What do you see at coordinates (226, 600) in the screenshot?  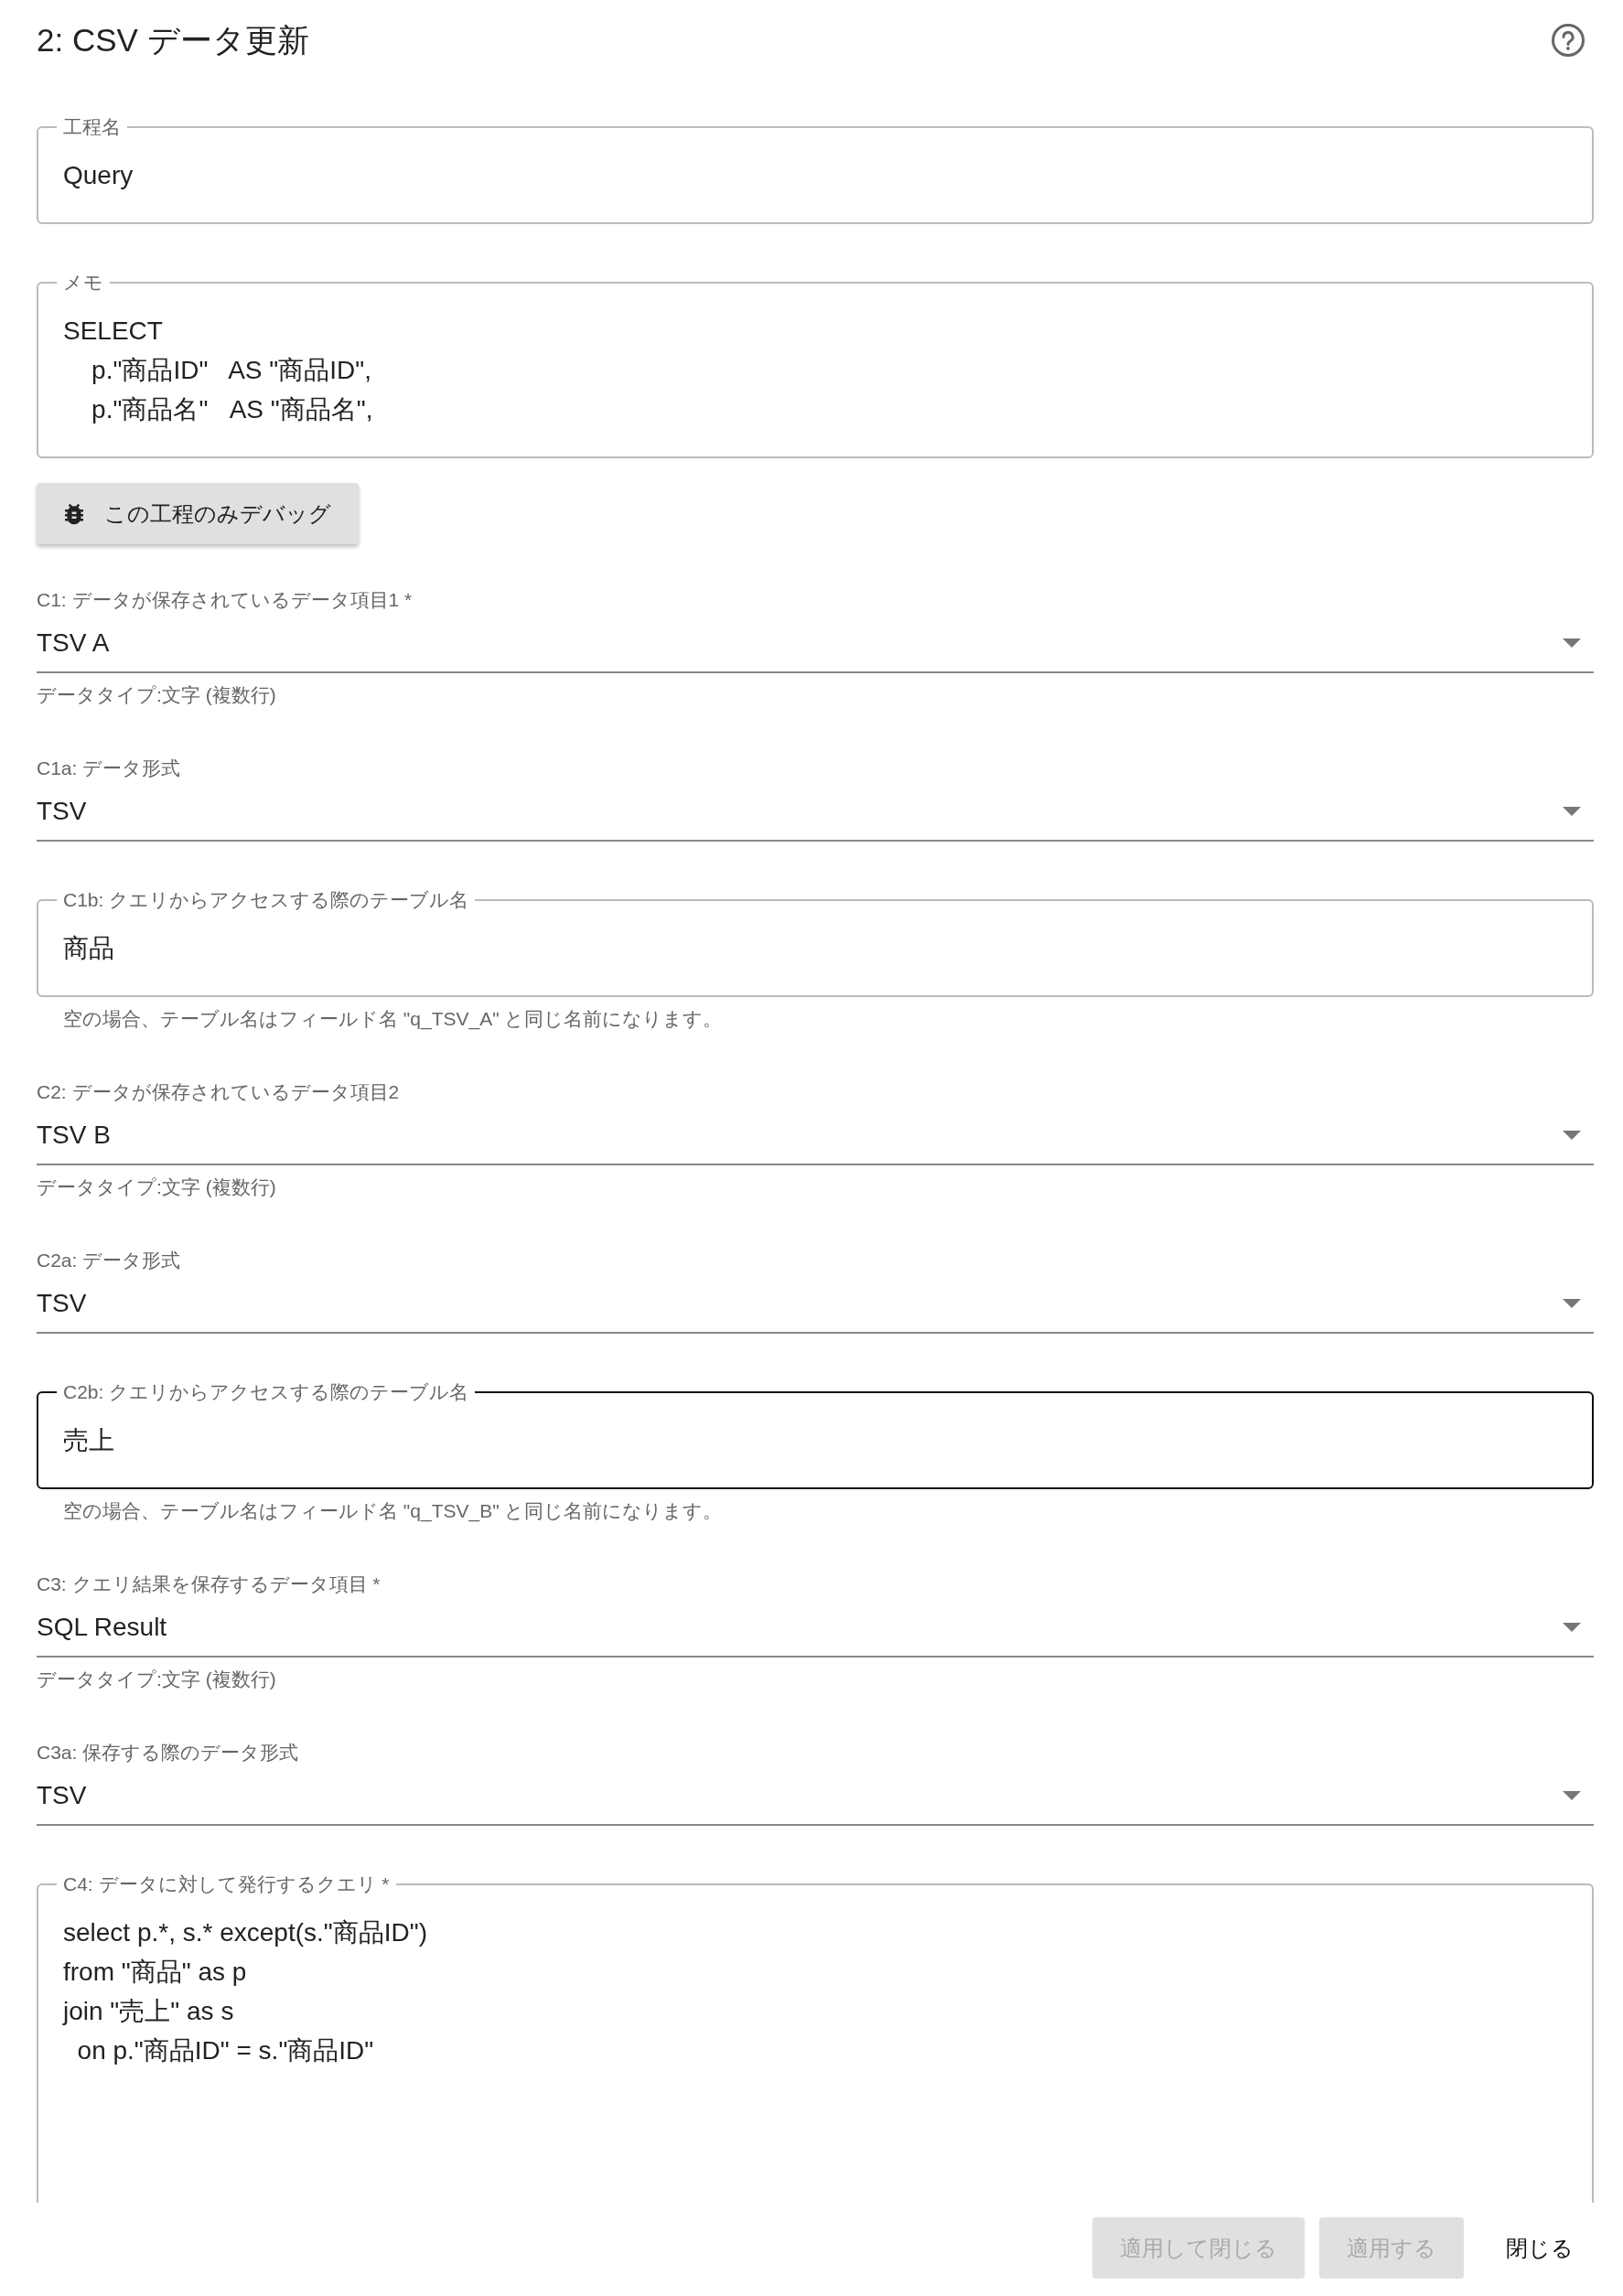 I see `field-label: C1: データが保存されているデータ項目1 *` at bounding box center [226, 600].